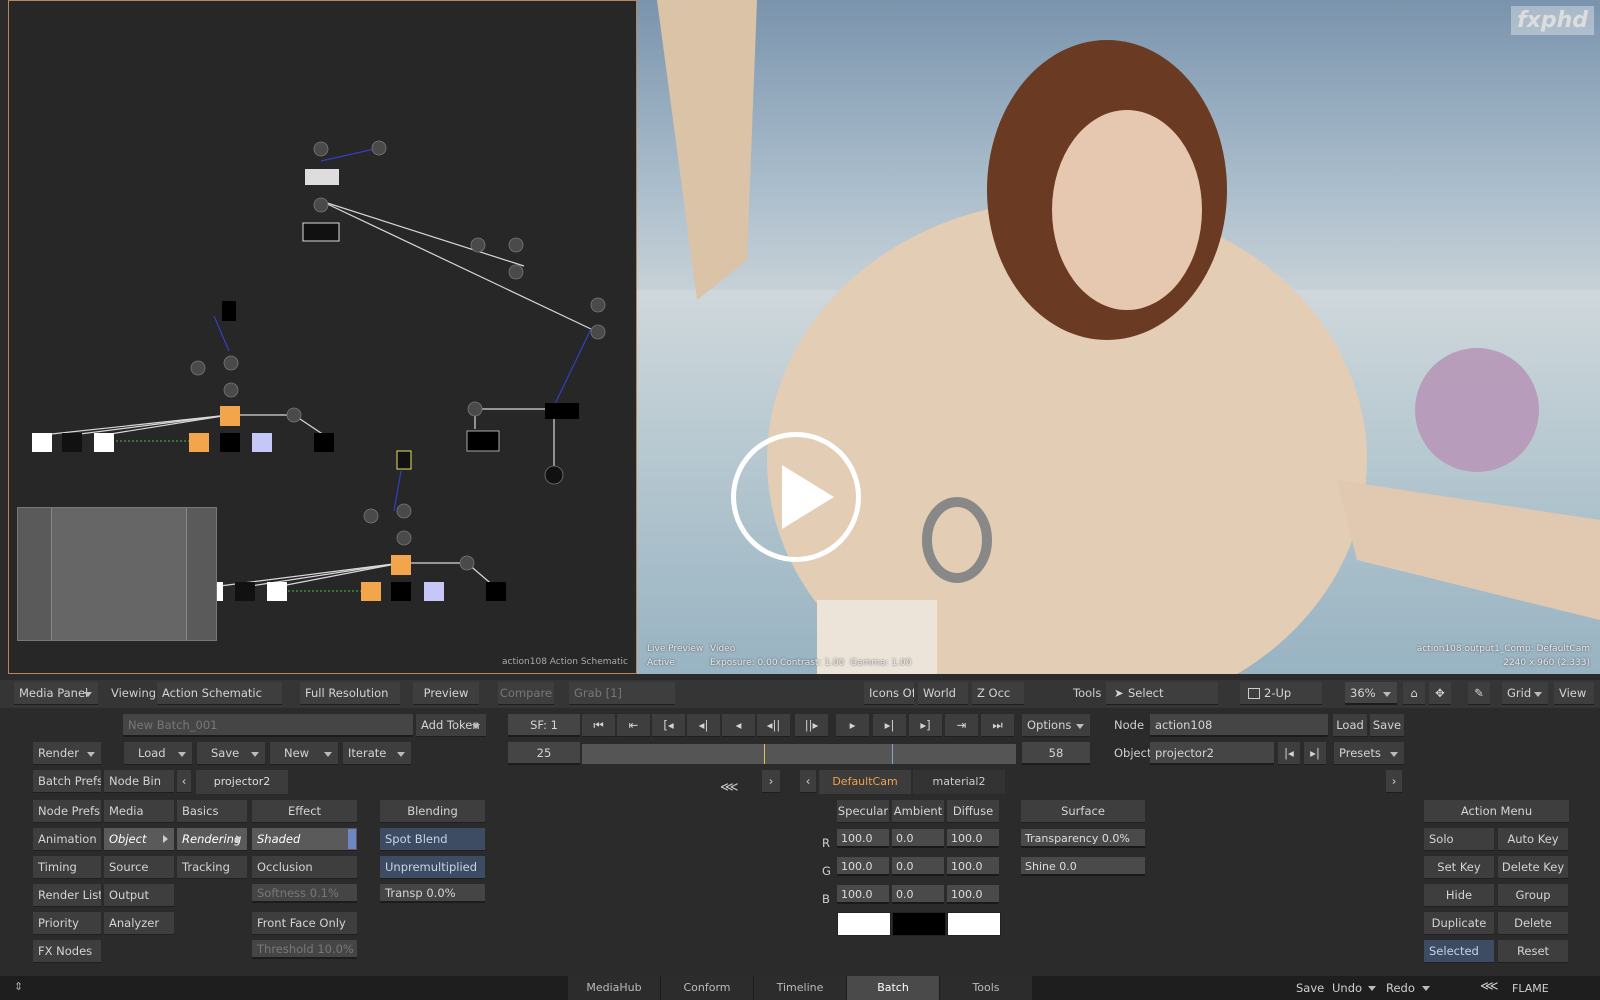 The height and width of the screenshot is (1000, 1600). I want to click on prev-keyframe-icon: ◂|, so click(703, 725).